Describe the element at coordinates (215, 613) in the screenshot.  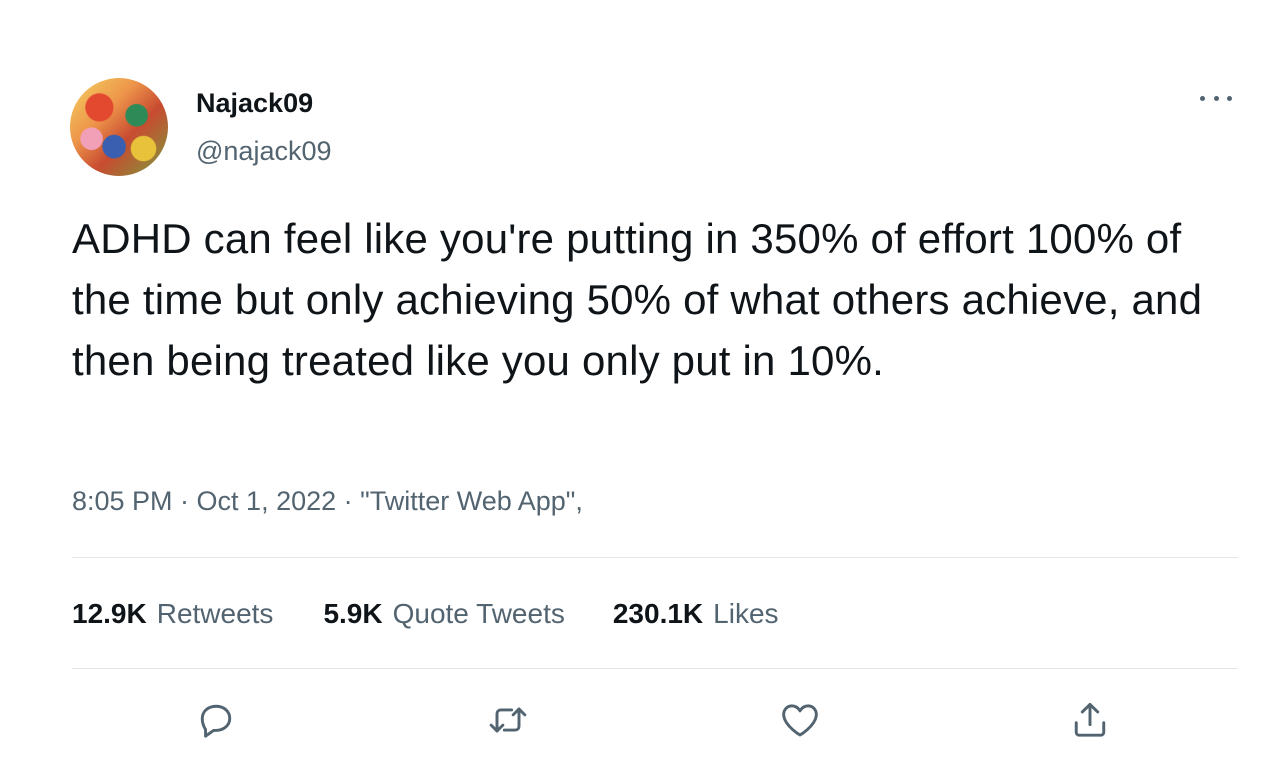
I see `retweets-label: Retweets` at that location.